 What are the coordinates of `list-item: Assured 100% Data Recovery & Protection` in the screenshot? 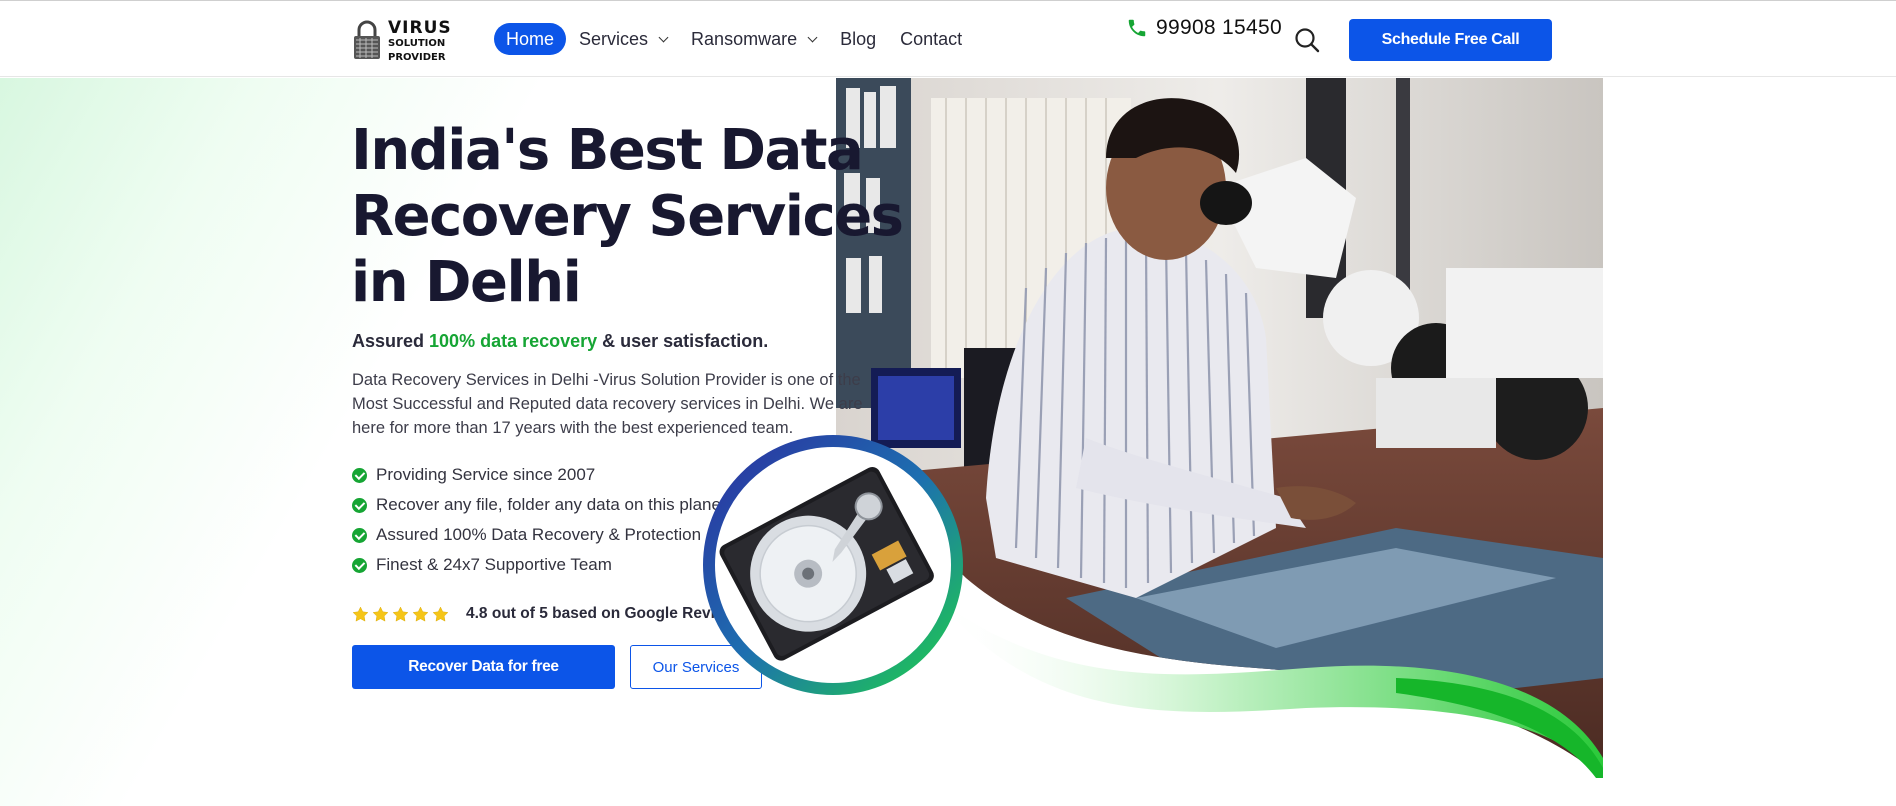 It's located at (539, 535).